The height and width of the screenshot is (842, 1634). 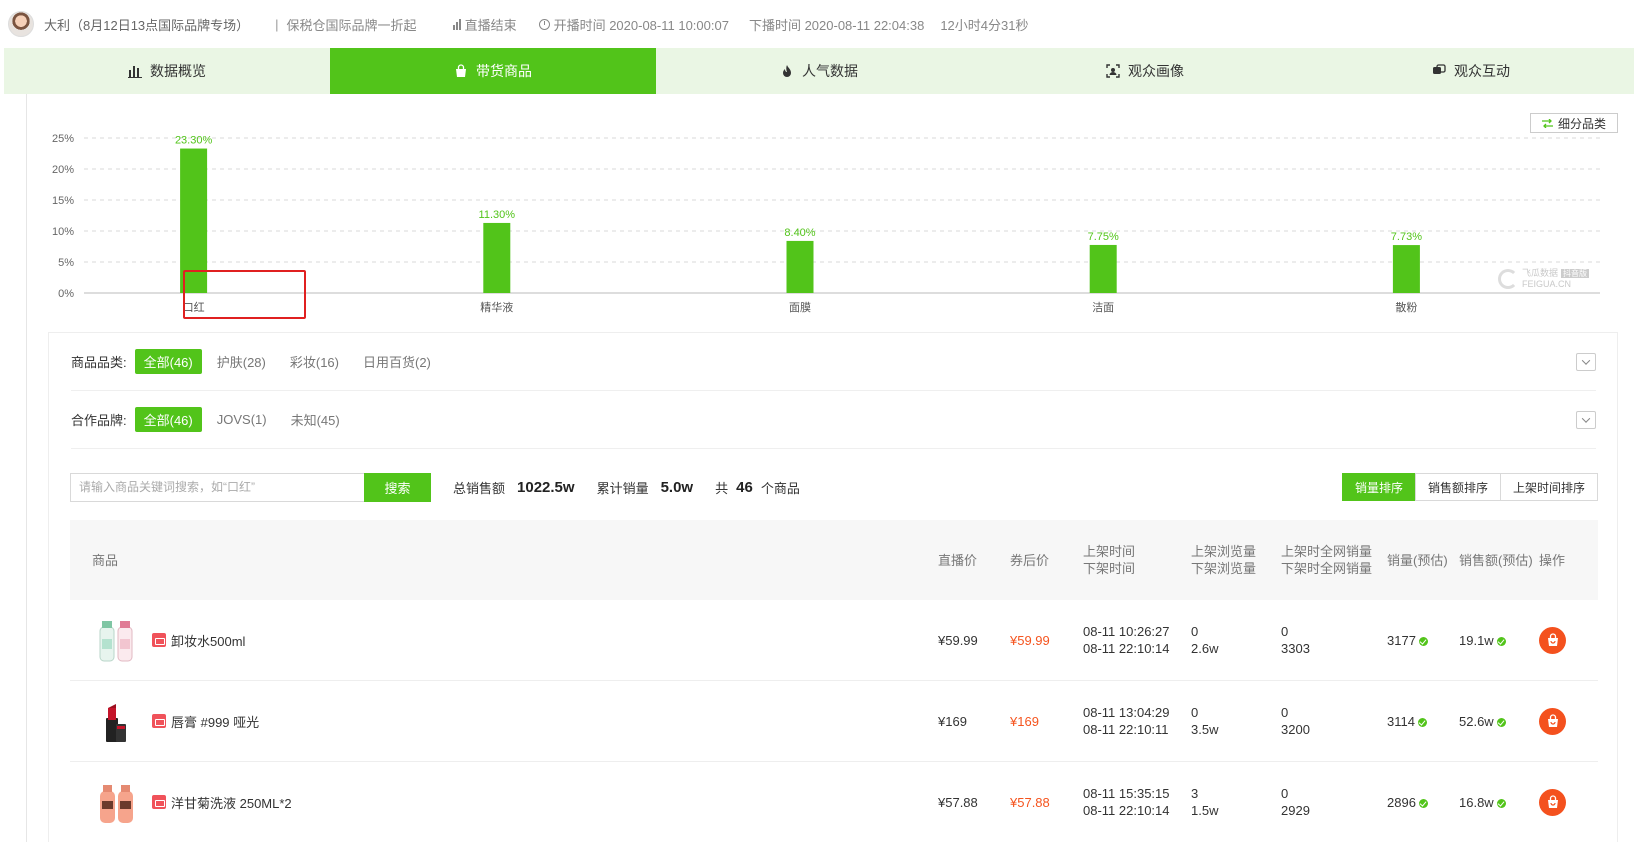 I want to click on watermark-logo-icon, so click(x=1508, y=278).